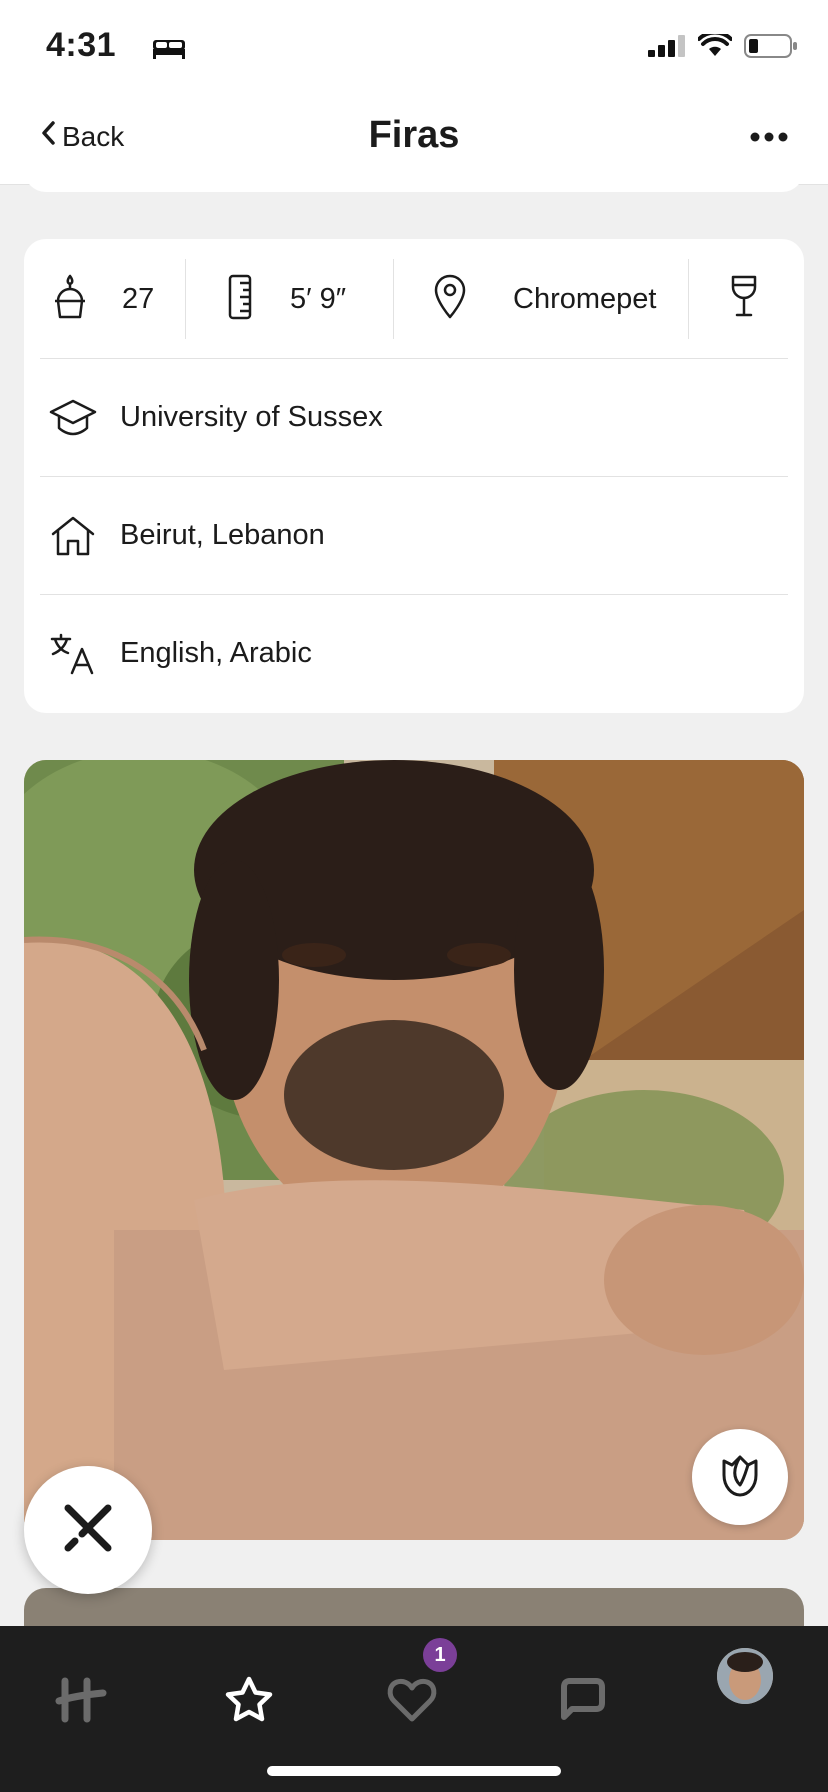 The width and height of the screenshot is (828, 1792). I want to click on more-options-button, so click(769, 139).